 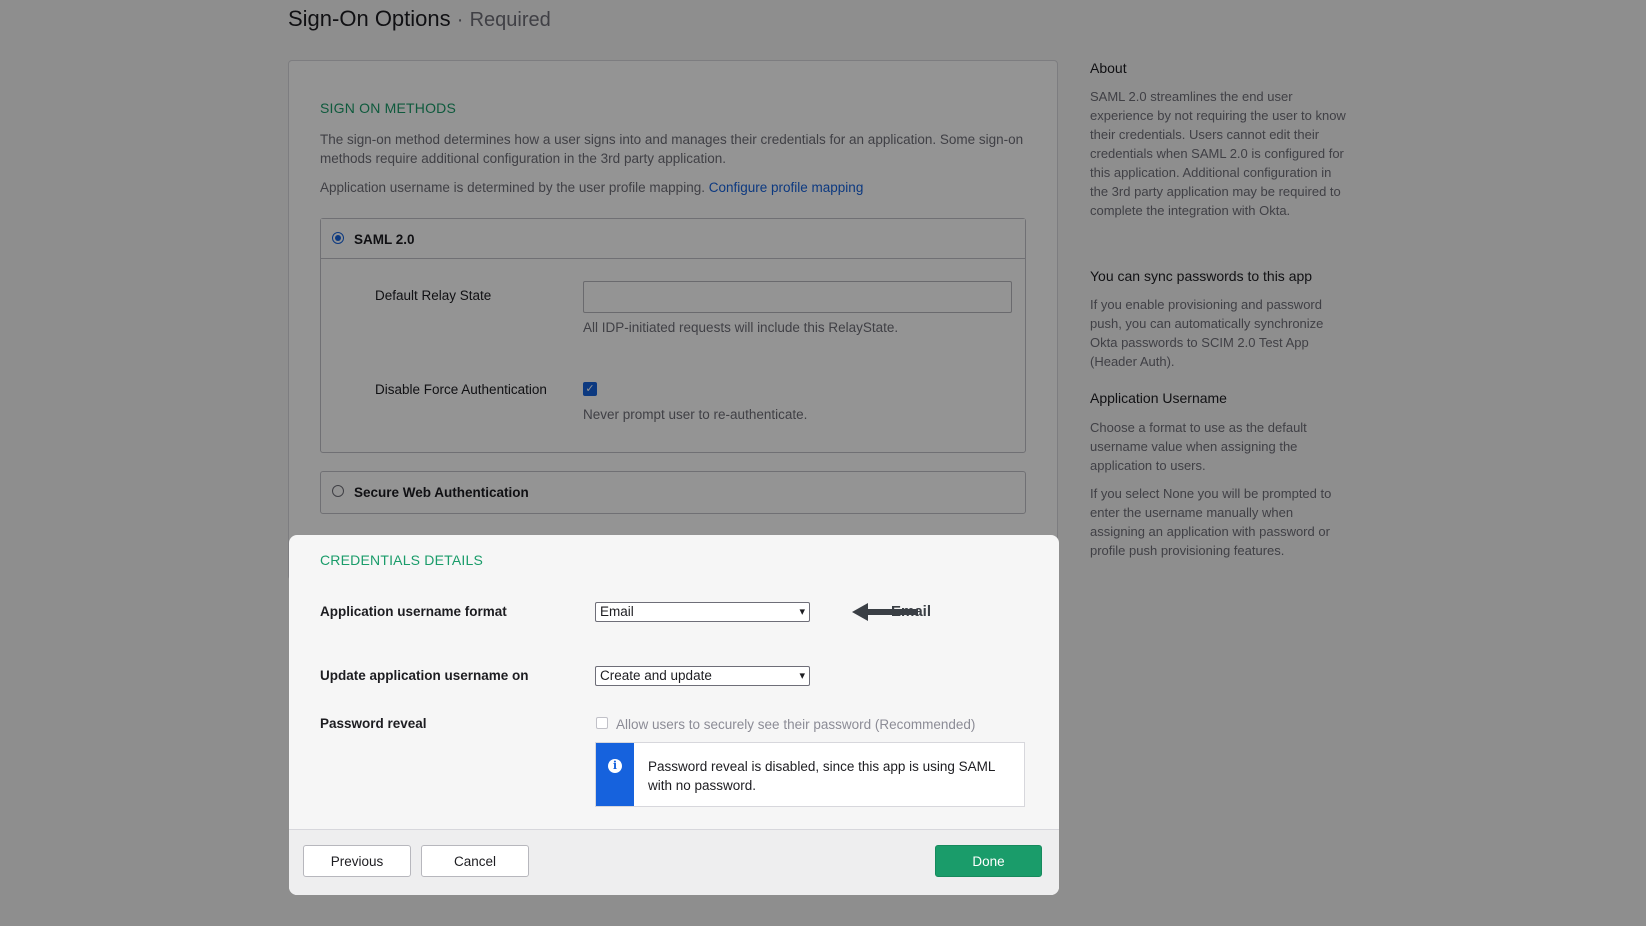 What do you see at coordinates (674, 862) in the screenshot?
I see `modal-footer: Previous Cancel Done` at bounding box center [674, 862].